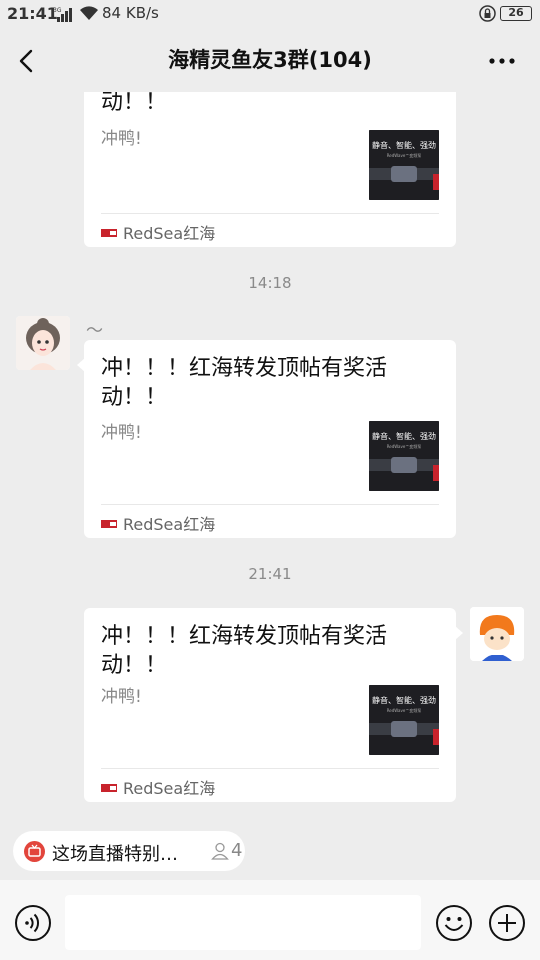 The width and height of the screenshot is (540, 960). What do you see at coordinates (459, 633) in the screenshot?
I see `bubble-tail` at bounding box center [459, 633].